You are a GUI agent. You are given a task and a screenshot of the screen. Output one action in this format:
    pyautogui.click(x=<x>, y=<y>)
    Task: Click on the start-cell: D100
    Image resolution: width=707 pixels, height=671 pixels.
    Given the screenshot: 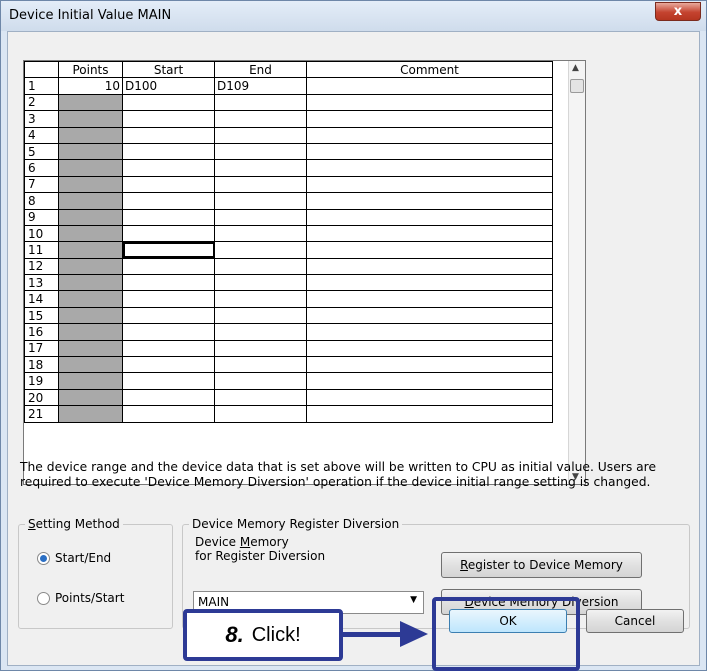 What is the action you would take?
    pyautogui.click(x=168, y=86)
    